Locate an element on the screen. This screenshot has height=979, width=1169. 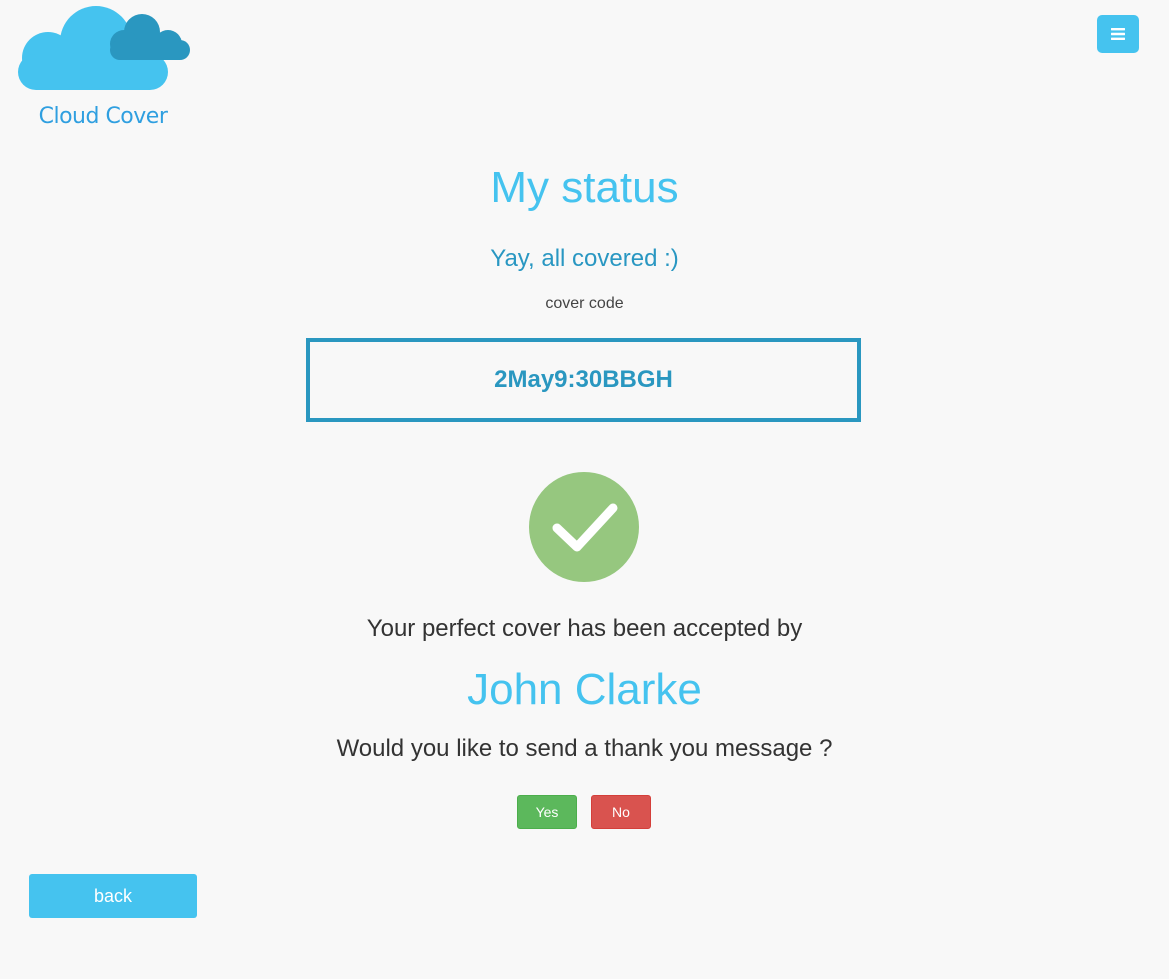
hamburger-menu-icon is located at coordinates (1118, 34).